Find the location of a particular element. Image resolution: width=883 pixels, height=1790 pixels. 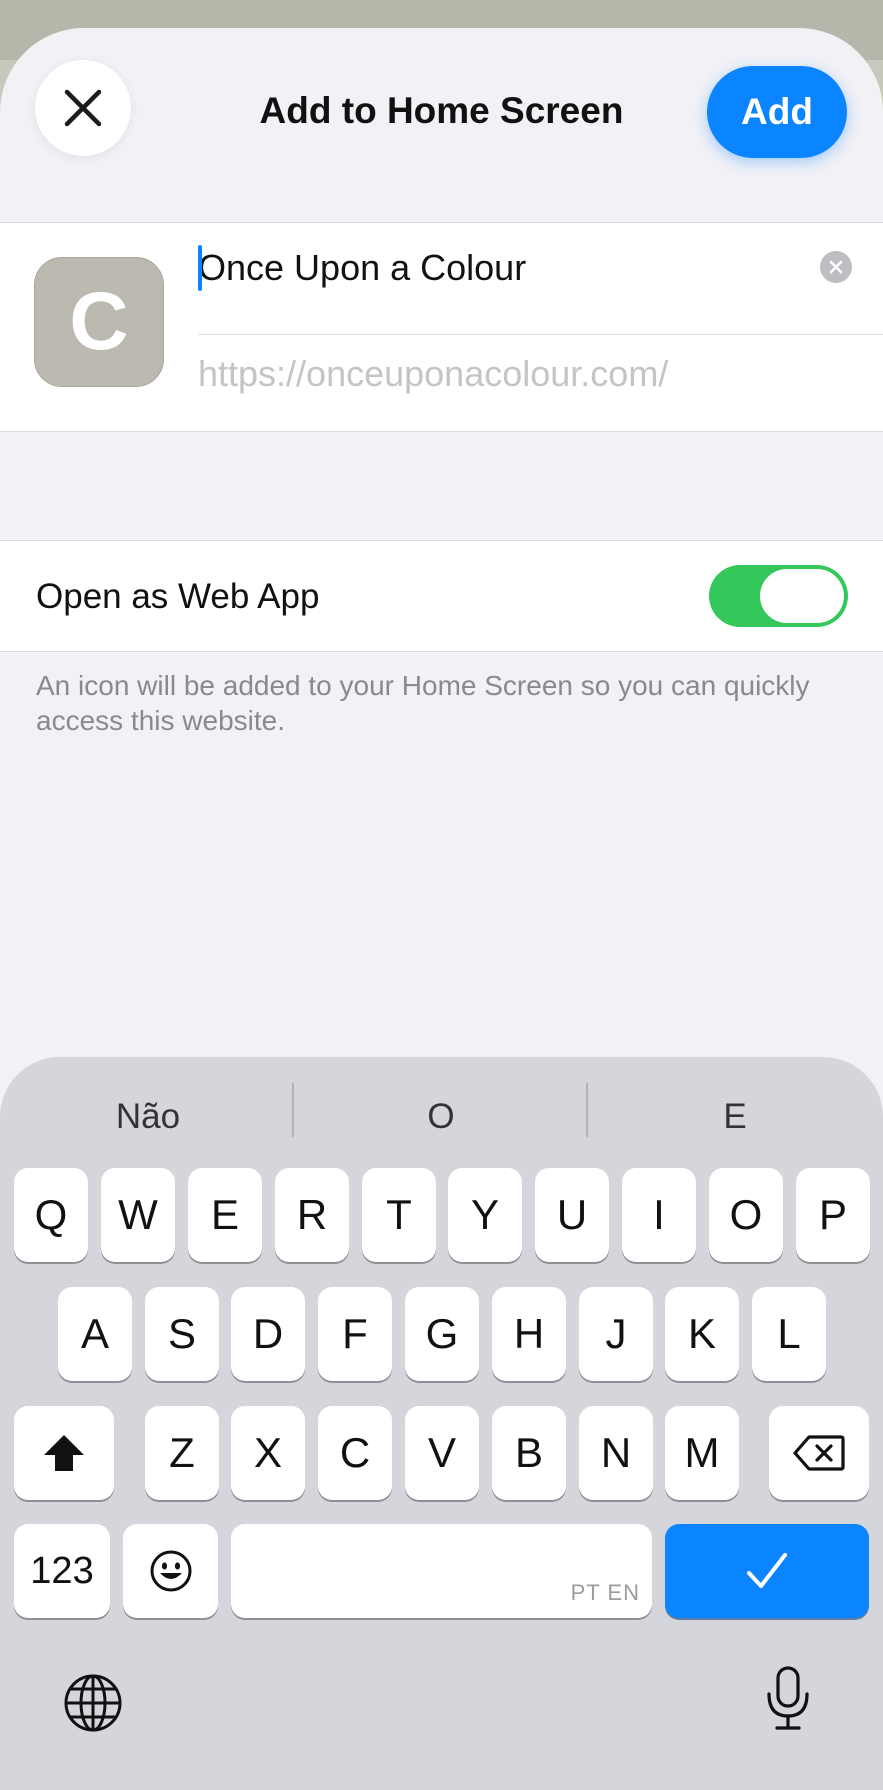

space-key: PT EN is located at coordinates (441, 1571).